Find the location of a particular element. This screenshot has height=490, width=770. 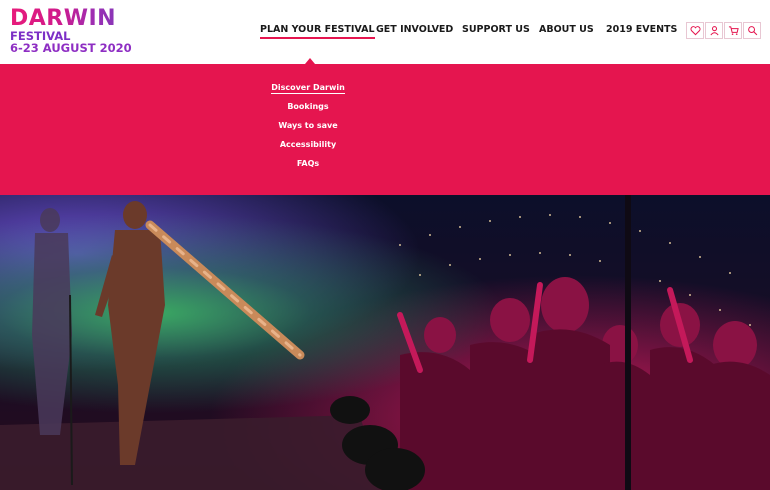

dropdown-item-label: Accessibility is located at coordinates (308, 144).